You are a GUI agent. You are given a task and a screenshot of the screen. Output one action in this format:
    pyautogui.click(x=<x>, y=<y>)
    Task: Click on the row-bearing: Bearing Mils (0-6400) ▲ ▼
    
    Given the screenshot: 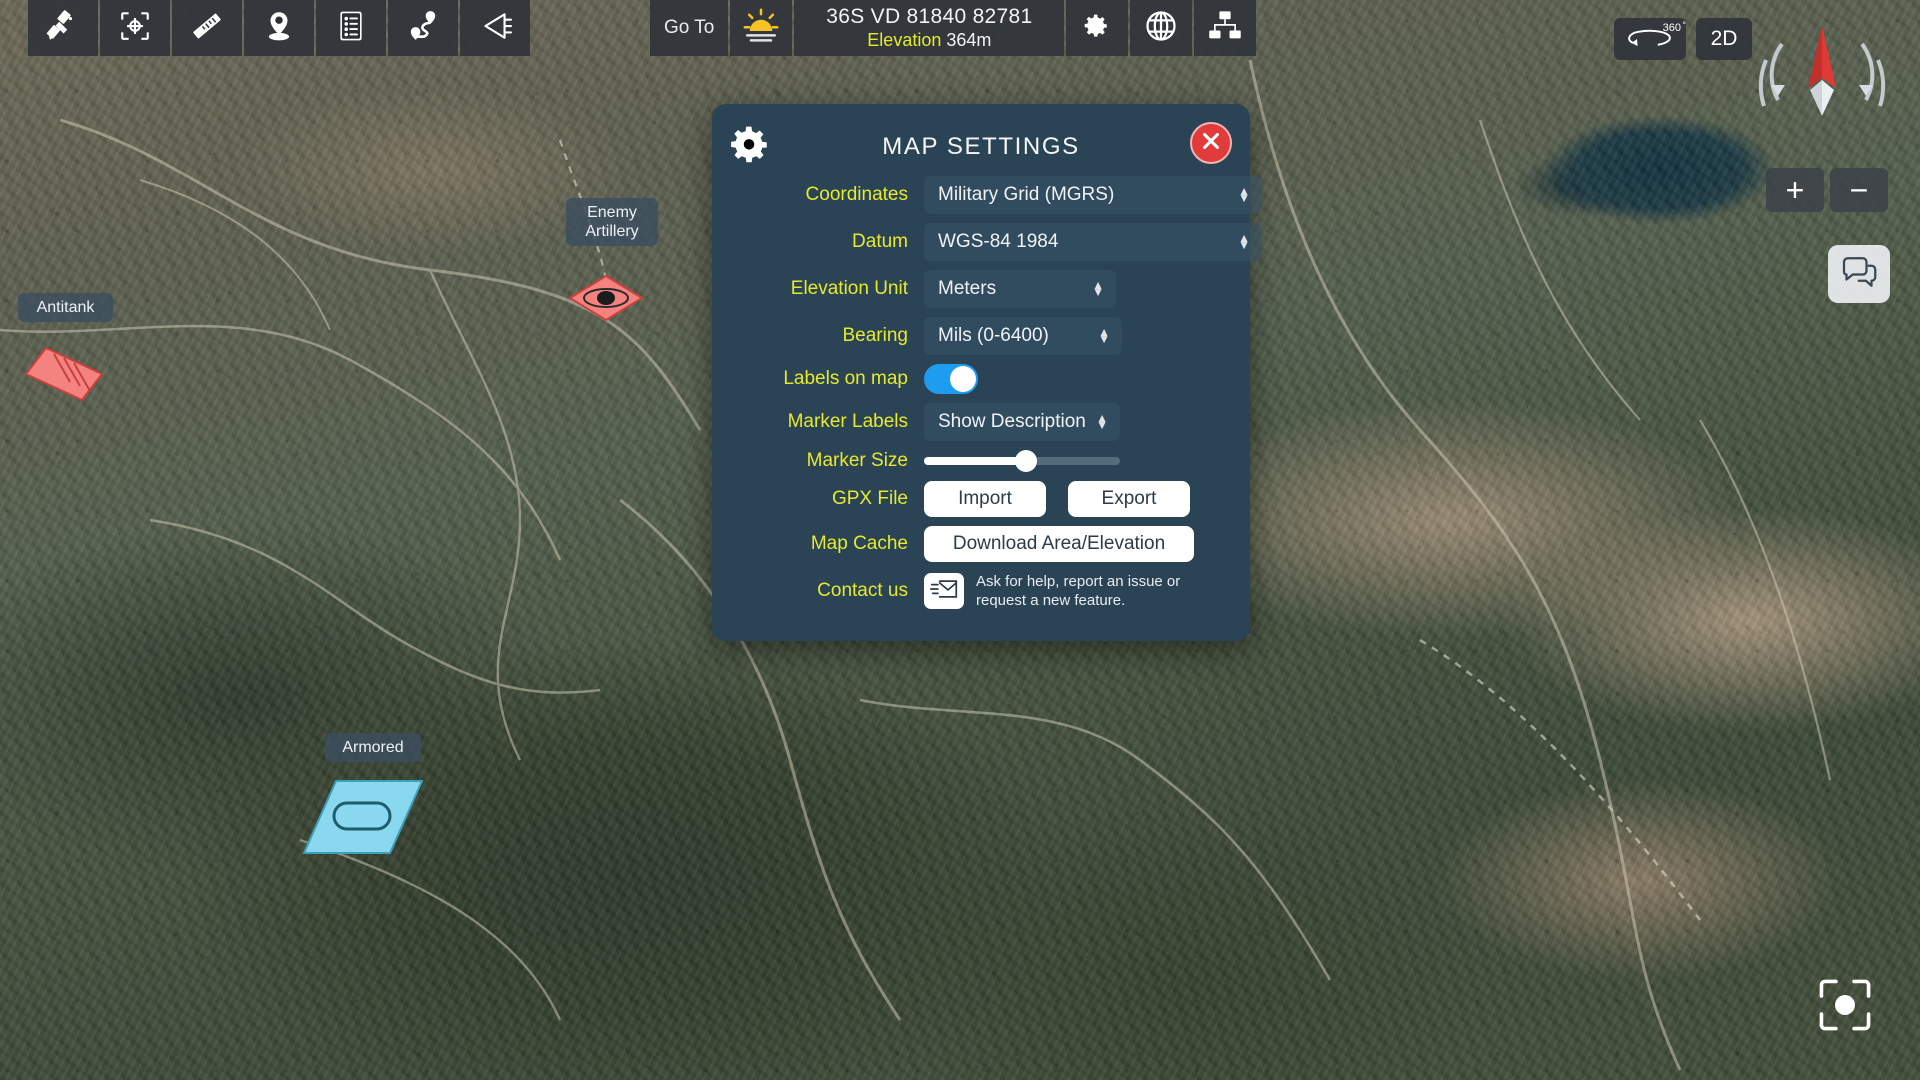 What is the action you would take?
    pyautogui.click(x=981, y=336)
    